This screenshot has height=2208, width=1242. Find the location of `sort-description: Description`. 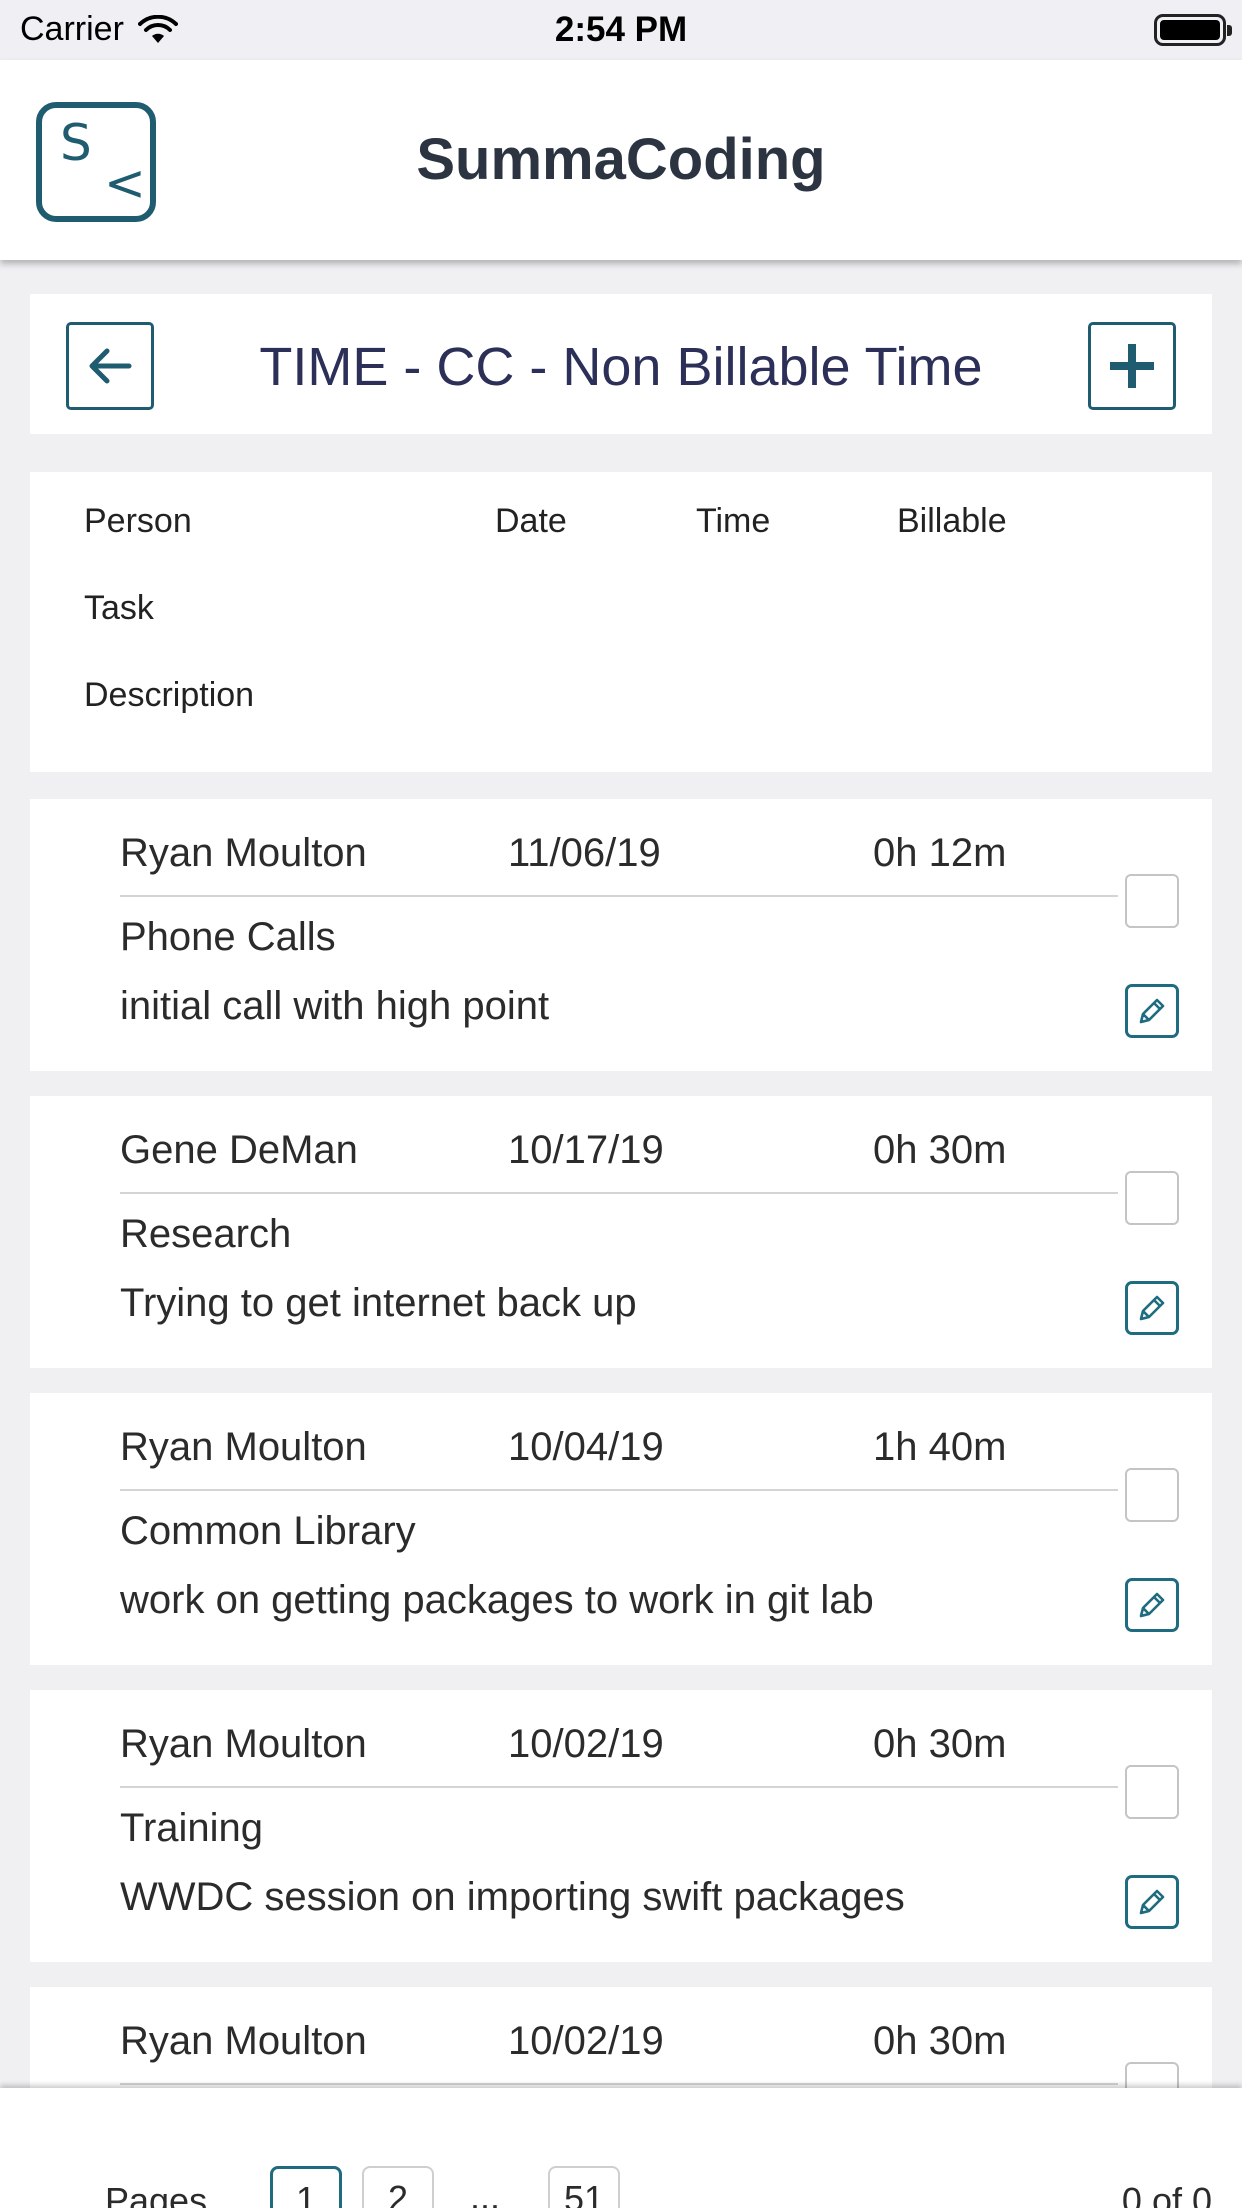

sort-description: Description is located at coordinates (169, 695).